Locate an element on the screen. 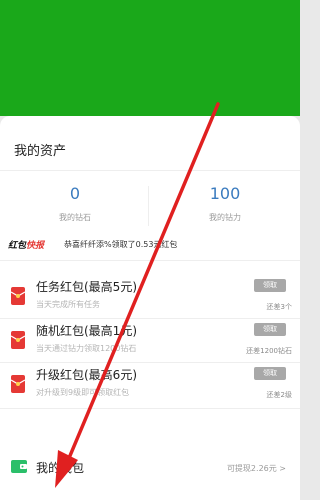  news-divider is located at coordinates (150, 260).